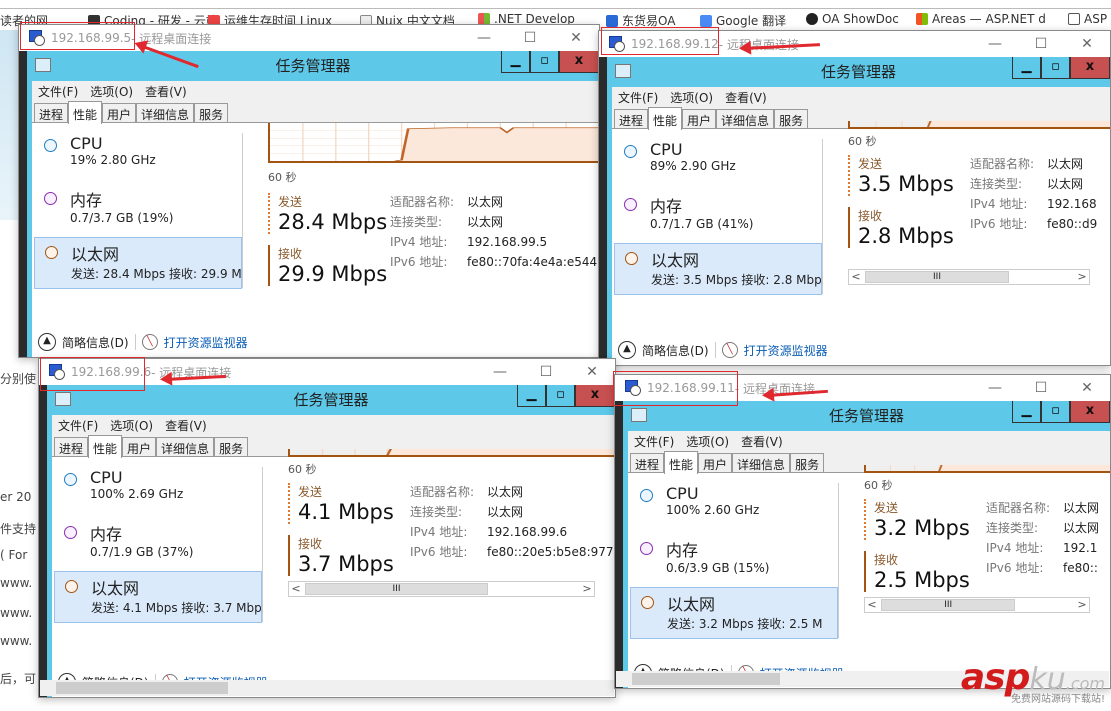  I want to click on resource-cpu: CPU 19% 2.80 GHz, so click(138, 157).